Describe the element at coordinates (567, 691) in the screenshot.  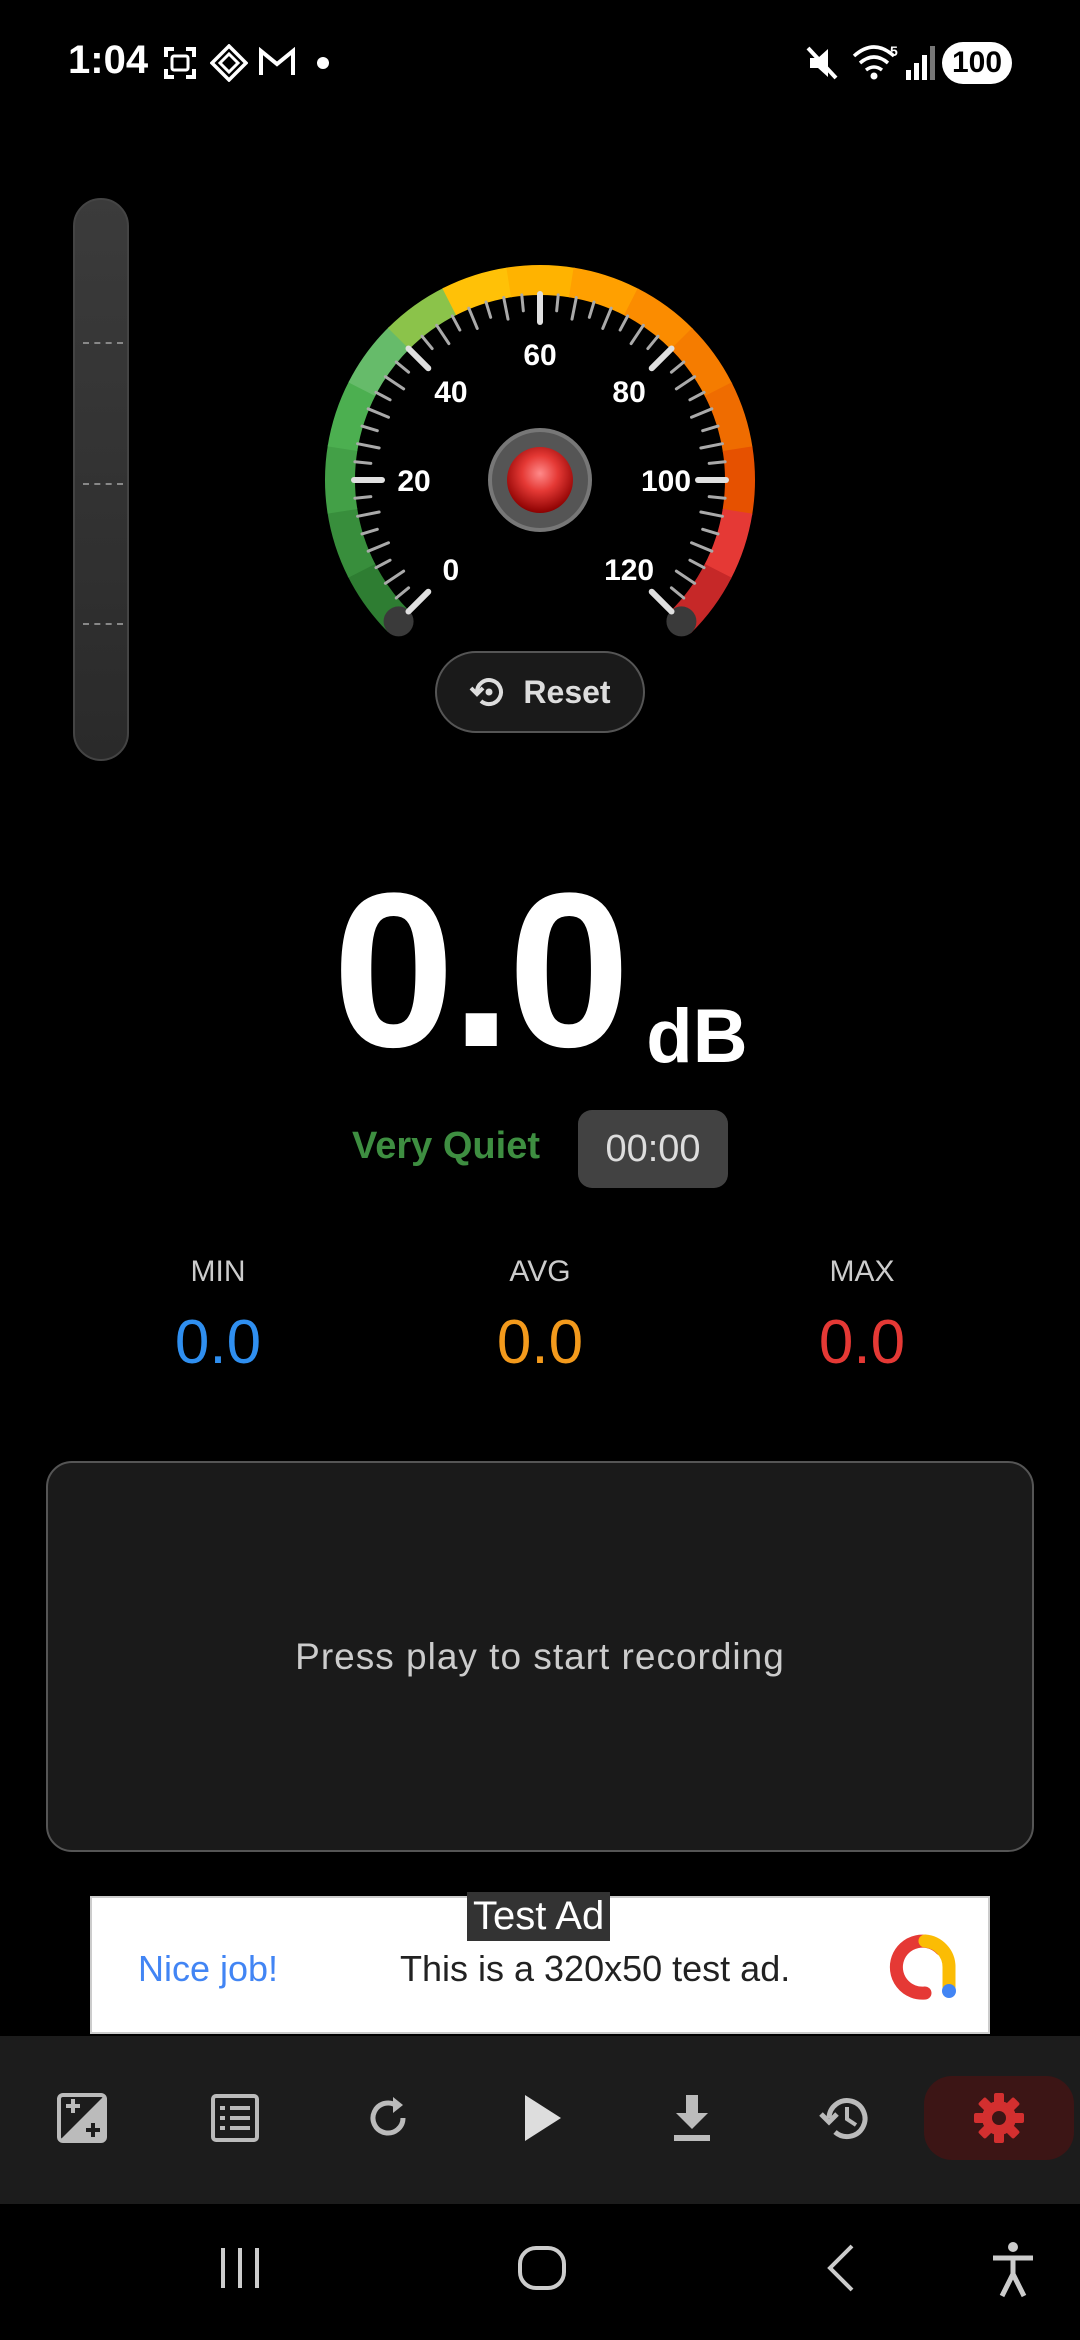
I see `reset-label: Reset` at that location.